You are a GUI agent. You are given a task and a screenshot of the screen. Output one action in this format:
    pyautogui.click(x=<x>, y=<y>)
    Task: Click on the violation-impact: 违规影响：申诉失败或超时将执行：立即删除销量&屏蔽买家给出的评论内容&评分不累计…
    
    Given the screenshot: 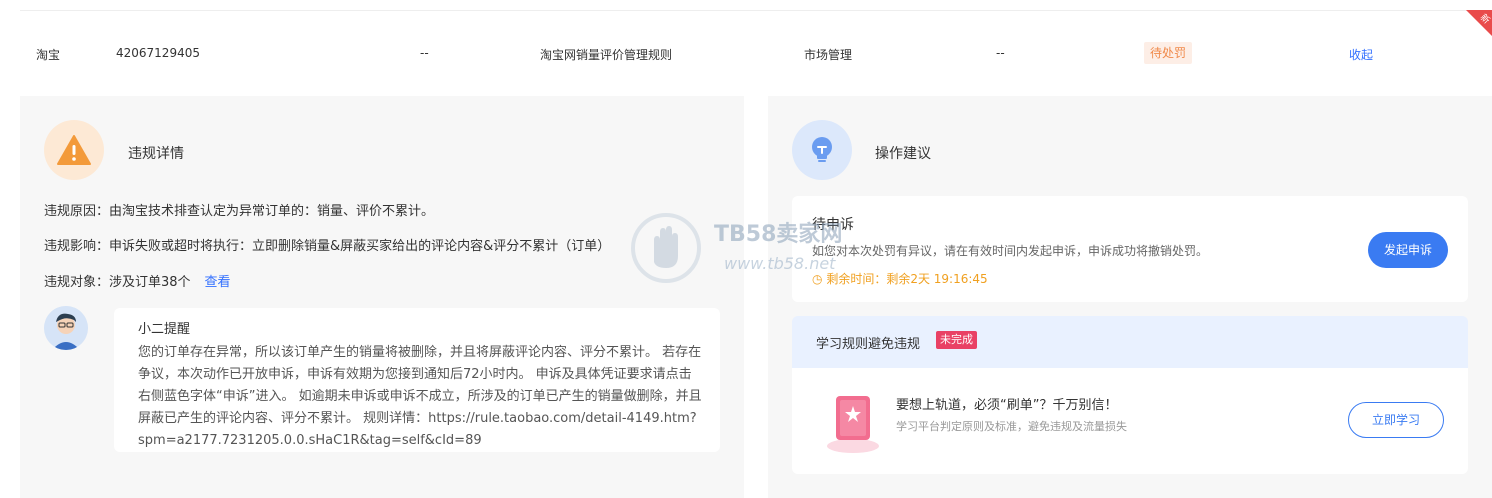 What is the action you would take?
    pyautogui.click(x=327, y=246)
    